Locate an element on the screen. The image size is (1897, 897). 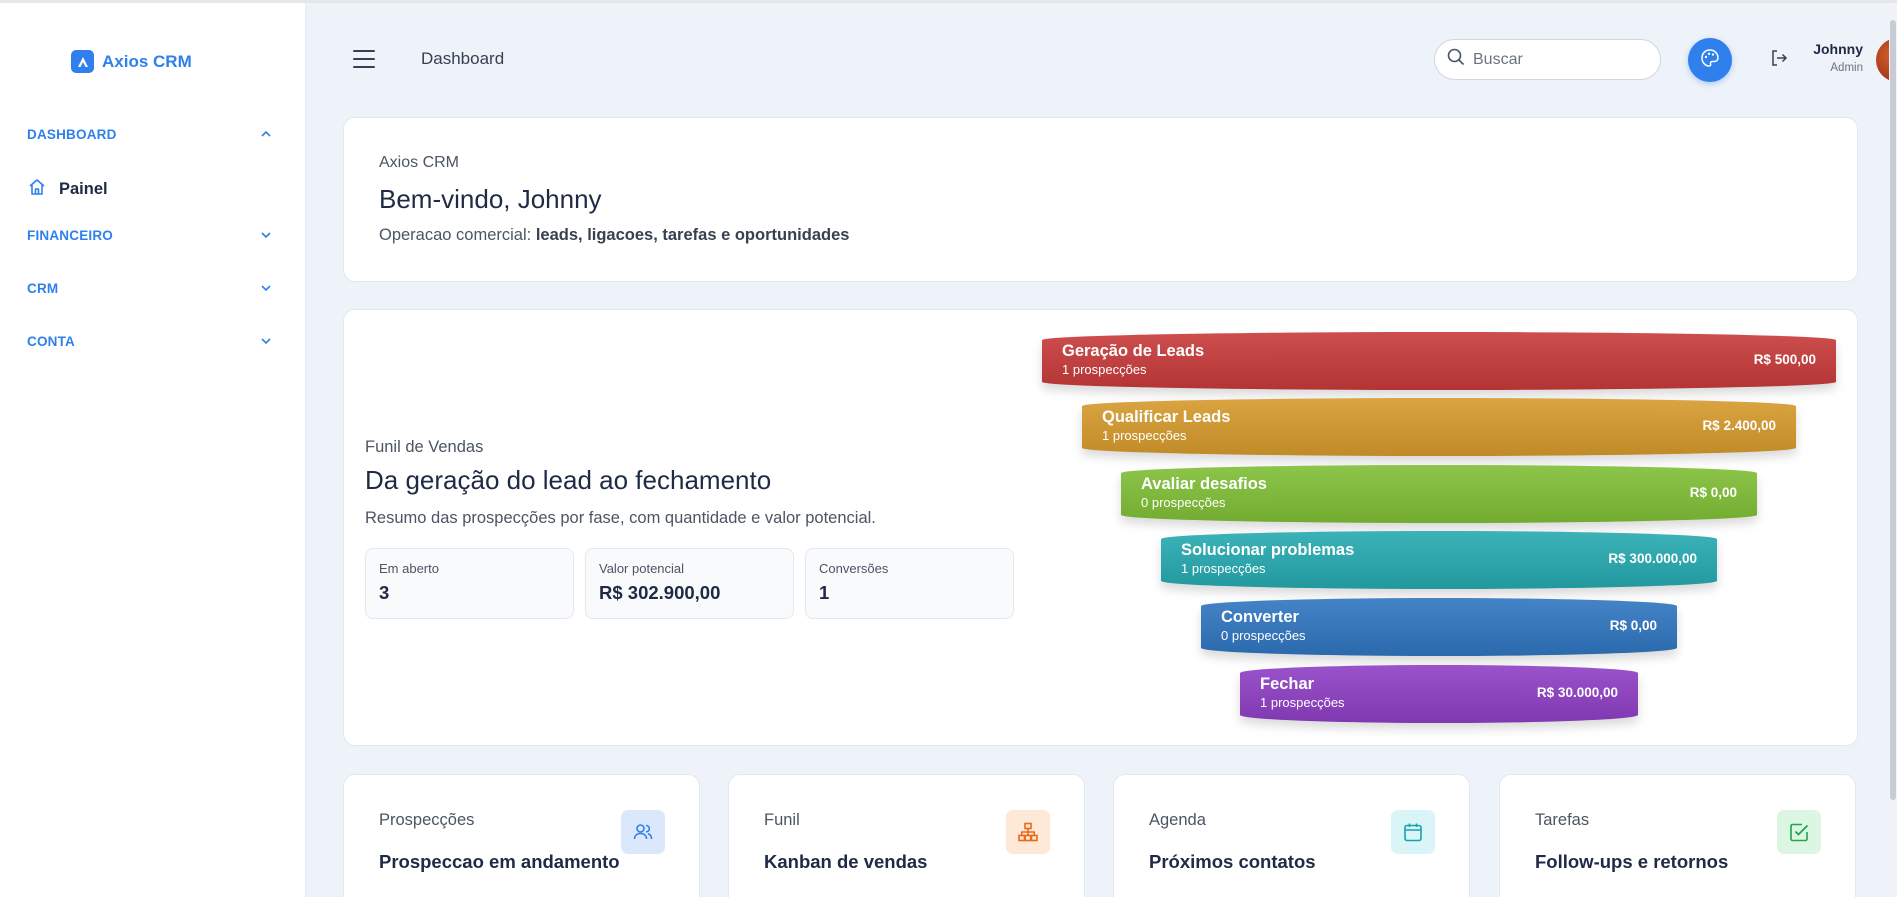
home-icon is located at coordinates (37, 189).